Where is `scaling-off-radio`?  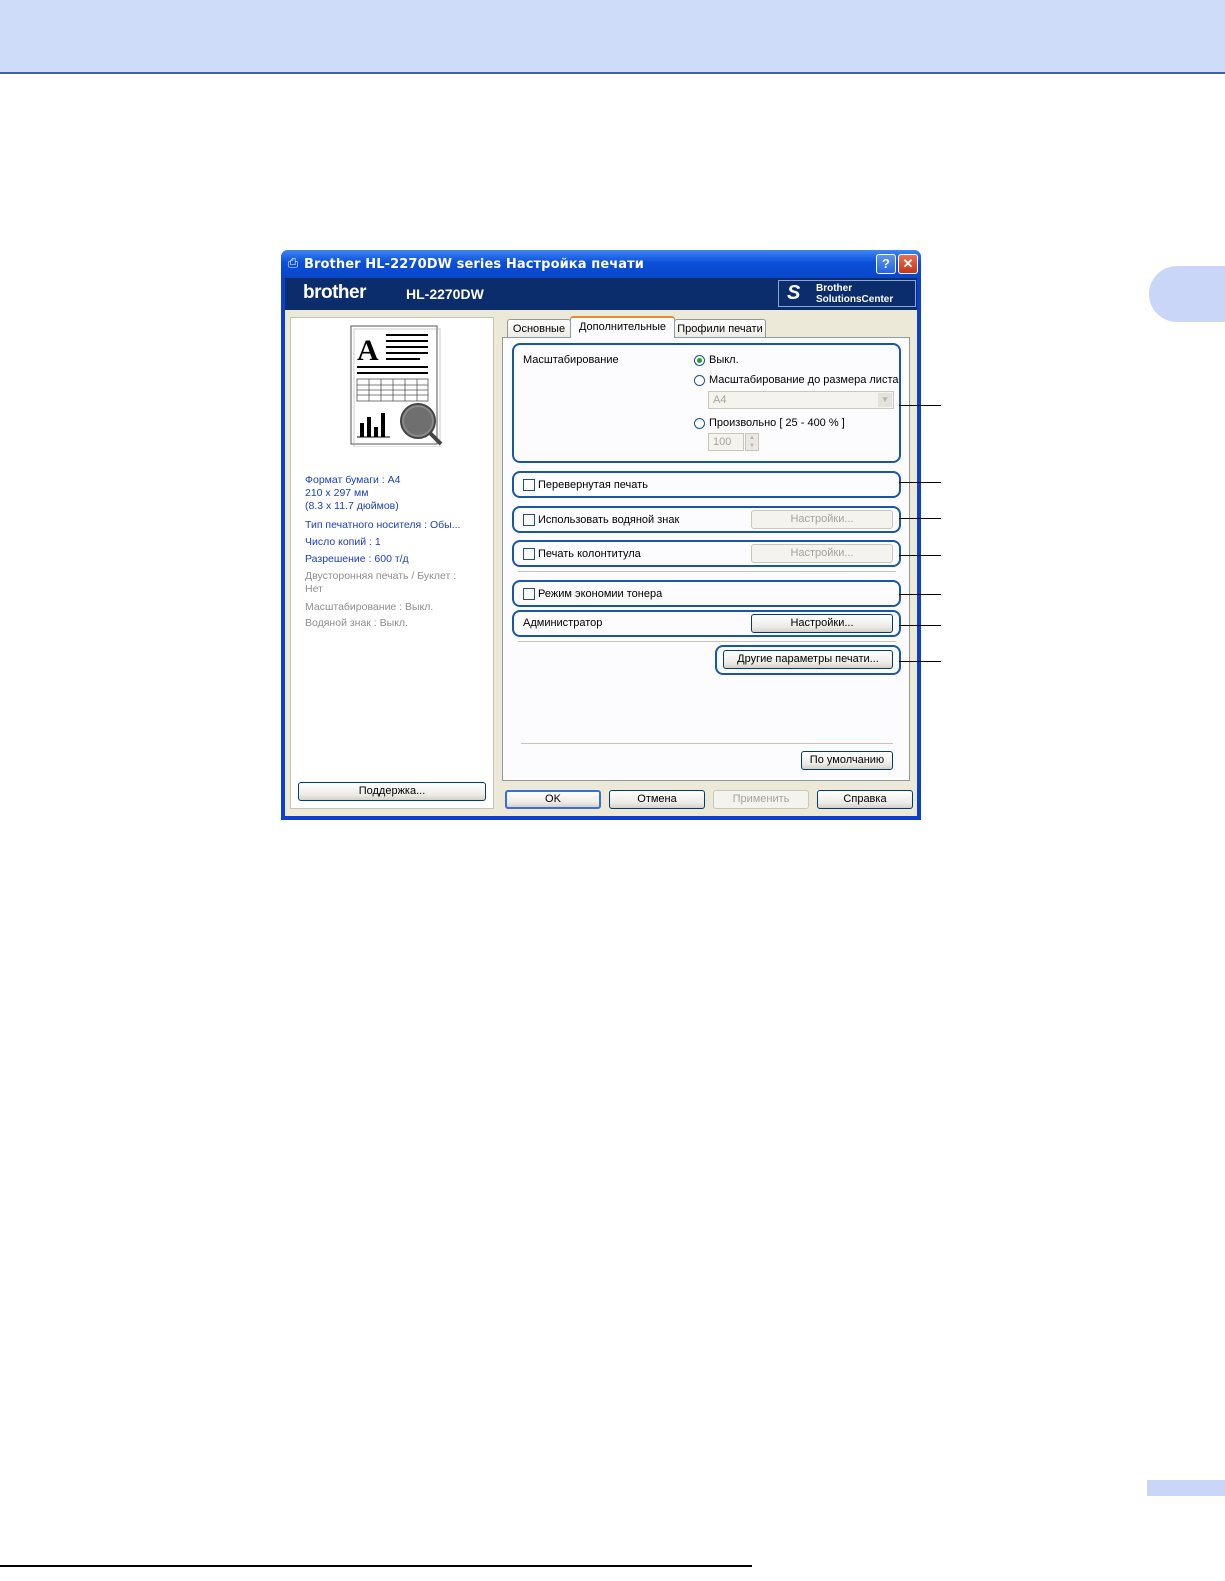 scaling-off-radio is located at coordinates (699, 360).